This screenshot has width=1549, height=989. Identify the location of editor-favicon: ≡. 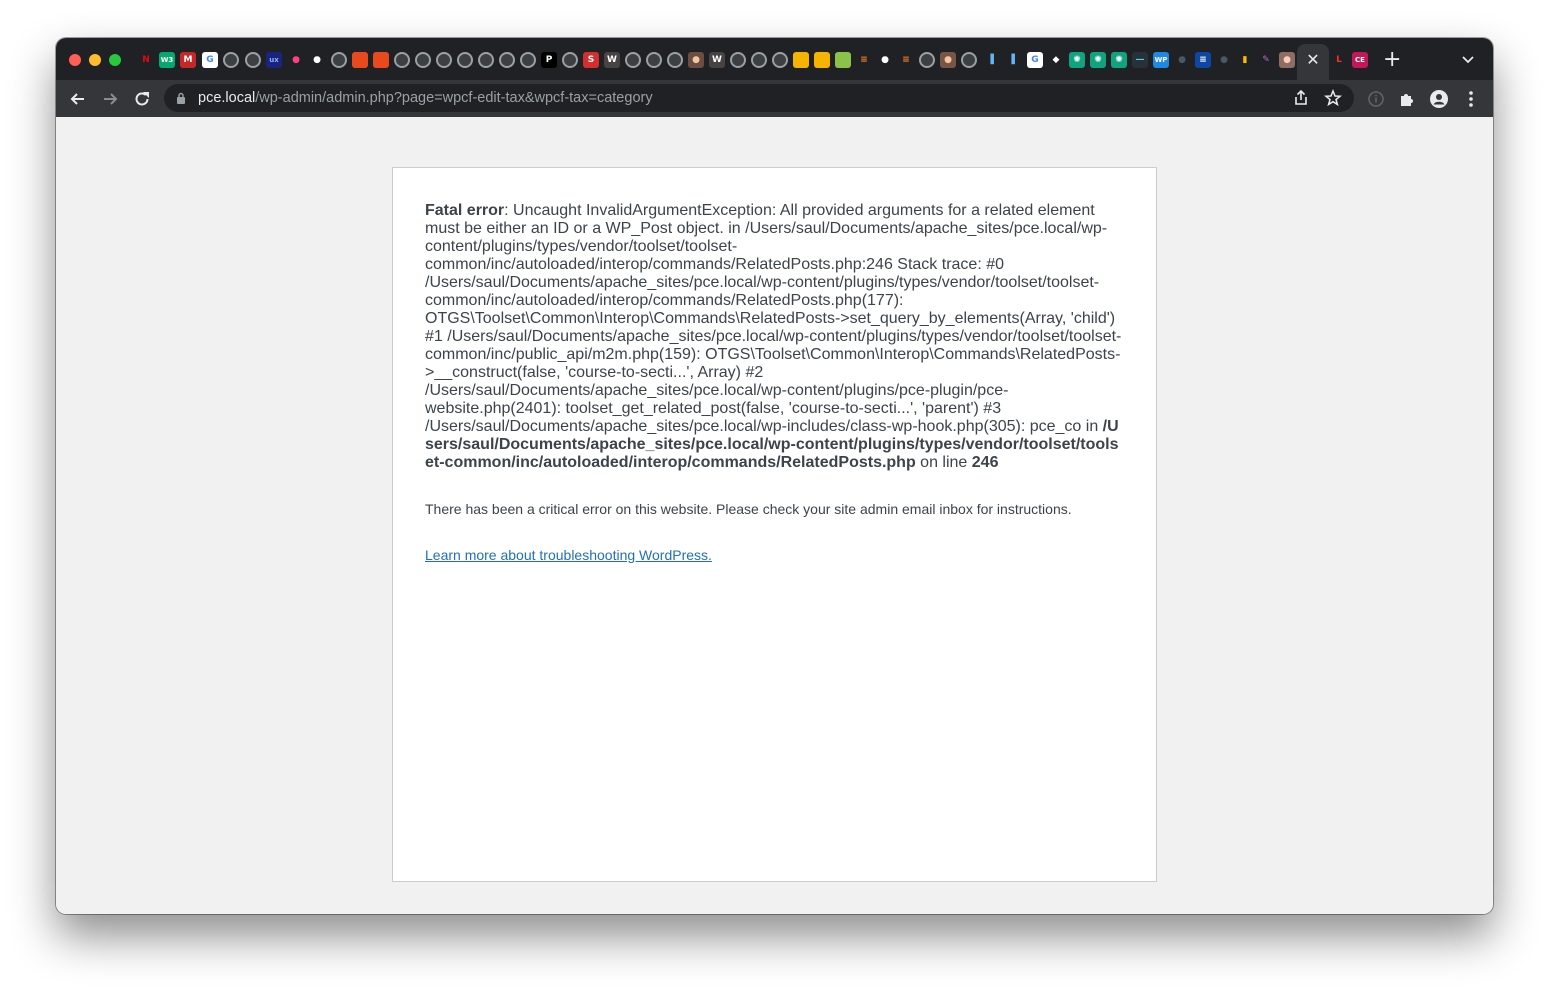
(1203, 60).